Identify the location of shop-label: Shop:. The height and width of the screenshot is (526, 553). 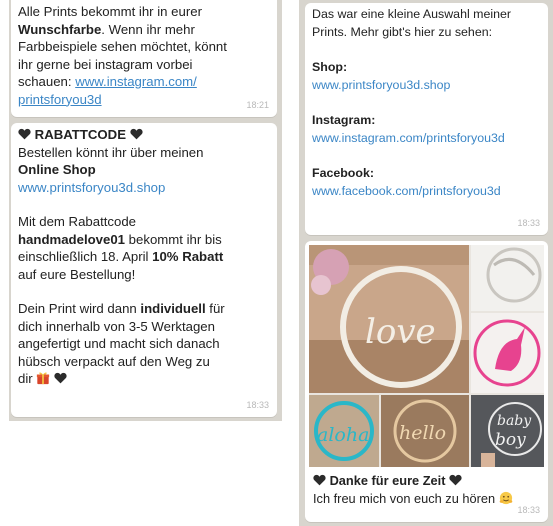
(330, 67).